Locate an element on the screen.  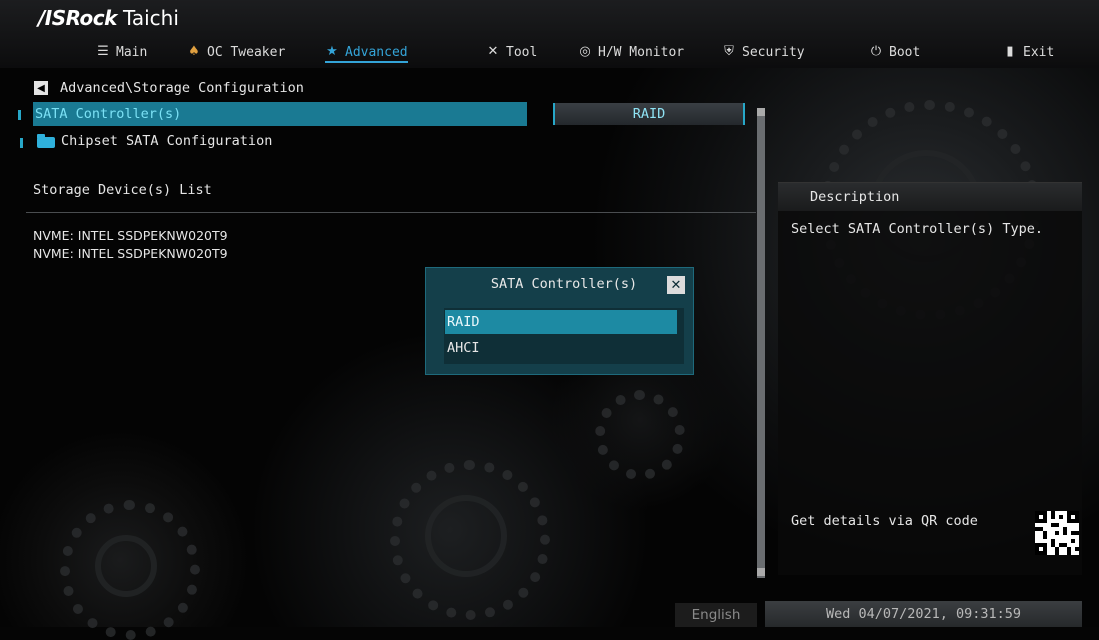
tab-hw-monitor: ◎ H/W Monitor is located at coordinates (631, 52).